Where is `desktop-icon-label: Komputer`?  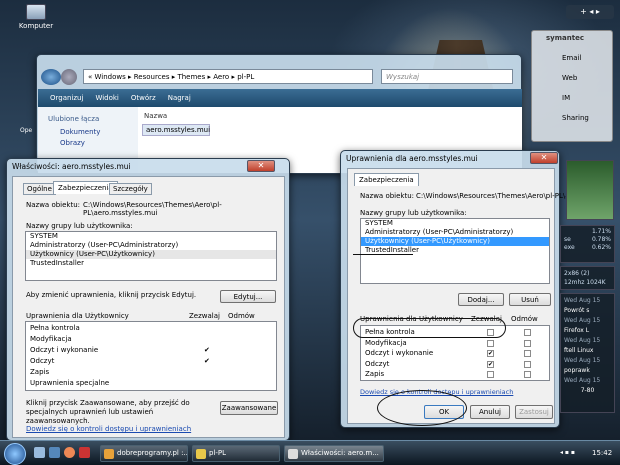
desktop-icon-label: Komputer is located at coordinates (36, 26).